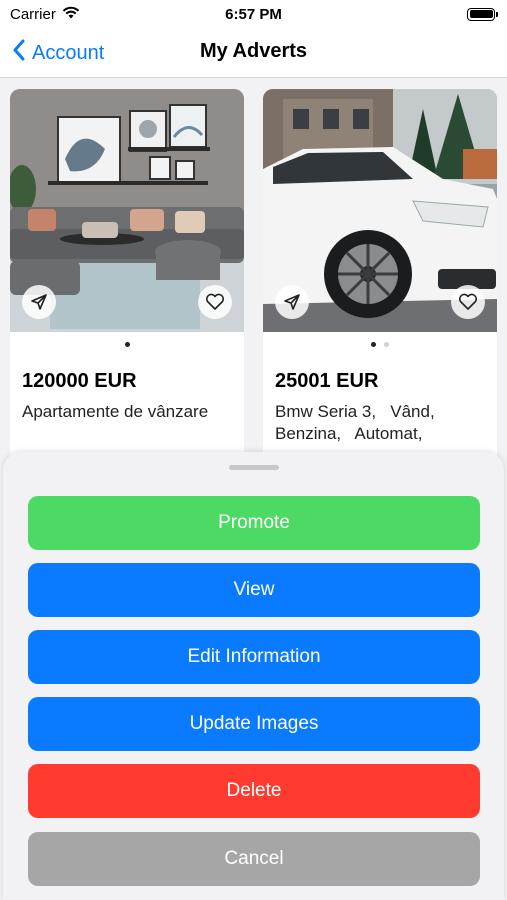 The width and height of the screenshot is (507, 900). What do you see at coordinates (254, 724) in the screenshot?
I see `update-images-button: Update Images` at bounding box center [254, 724].